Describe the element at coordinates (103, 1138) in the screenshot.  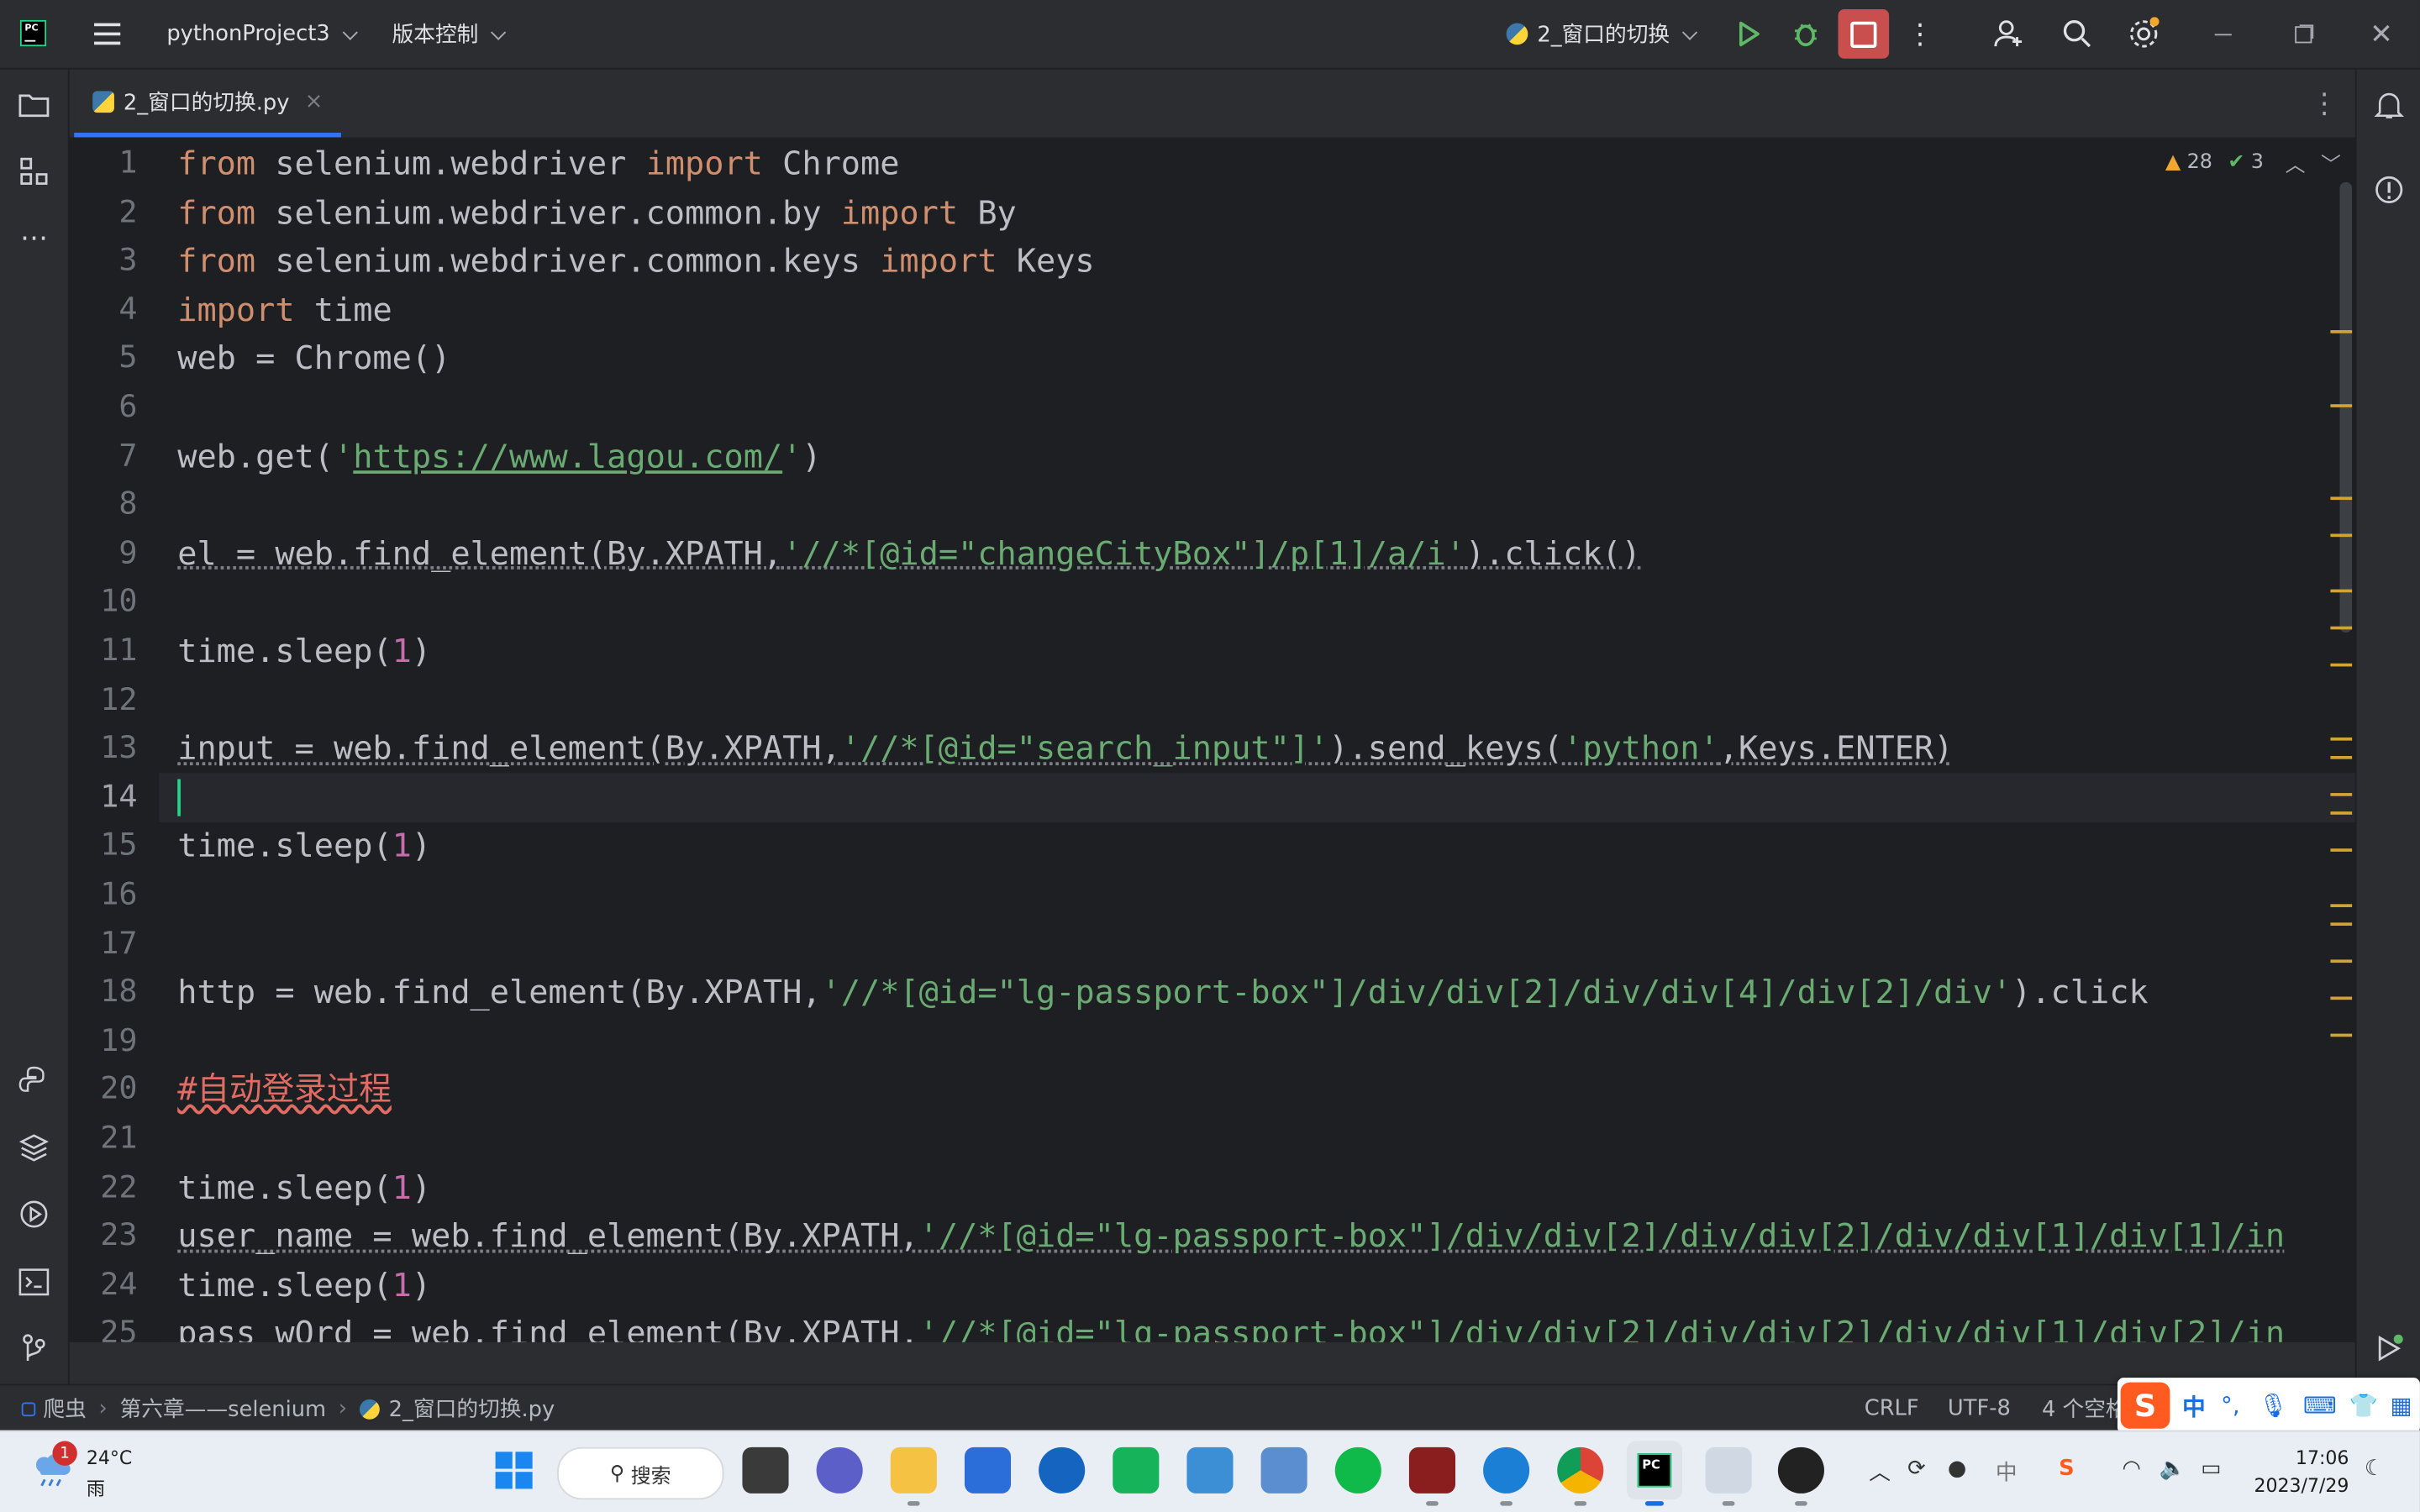
I see `line-number: 21` at that location.